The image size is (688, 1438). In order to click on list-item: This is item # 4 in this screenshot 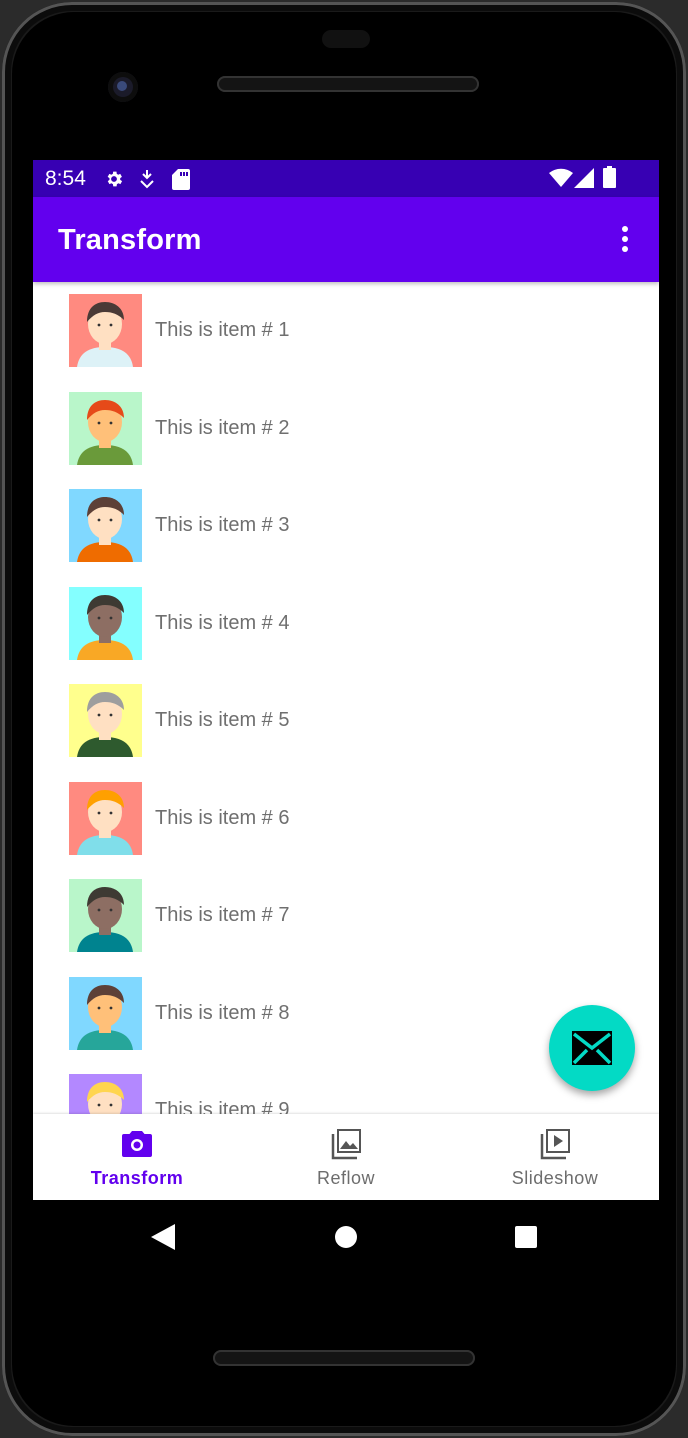, I will do `click(346, 623)`.